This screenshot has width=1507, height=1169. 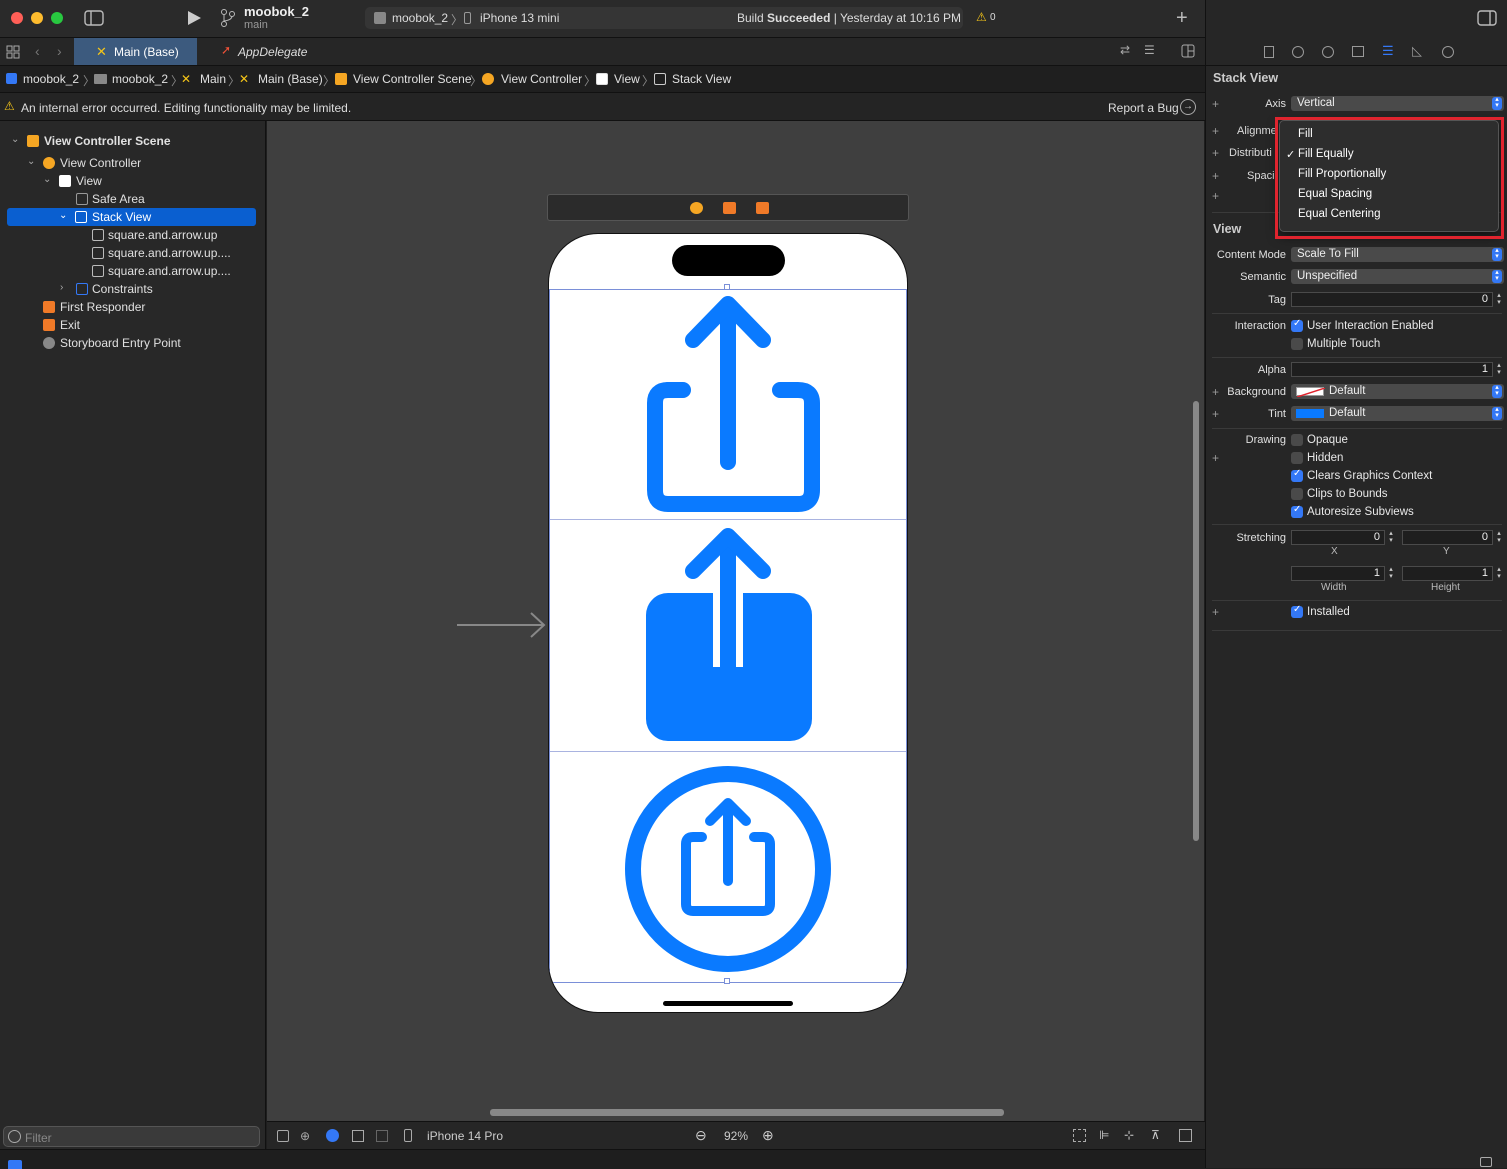 I want to click on connections-inspector-icon, so click(x=1448, y=52).